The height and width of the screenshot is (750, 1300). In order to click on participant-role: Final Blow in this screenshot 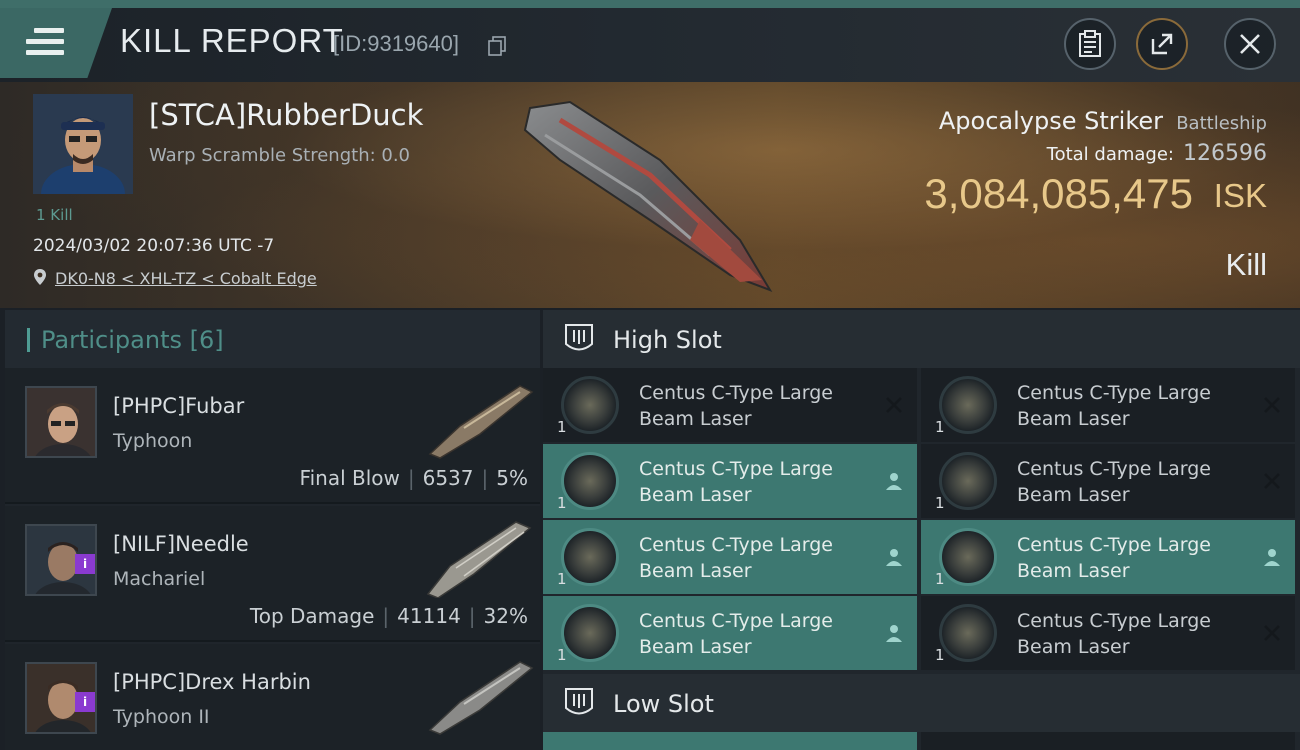, I will do `click(349, 478)`.